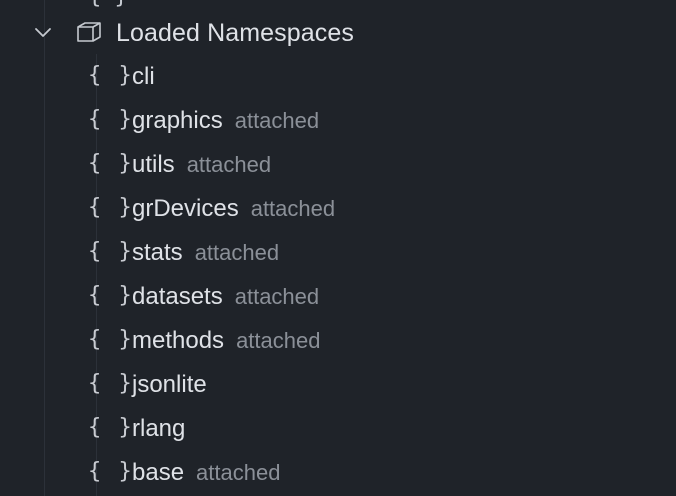 This screenshot has width=676, height=496. What do you see at coordinates (338, 428) in the screenshot?
I see `tree-item-rlang: { } rlang` at bounding box center [338, 428].